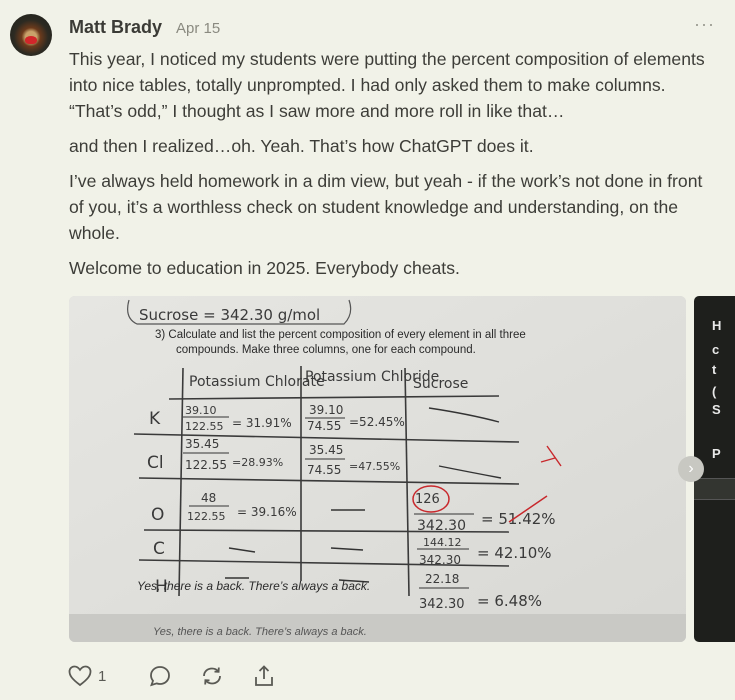 The width and height of the screenshot is (735, 700). Describe the element at coordinates (102, 676) in the screenshot. I see `like-count: 1` at that location.